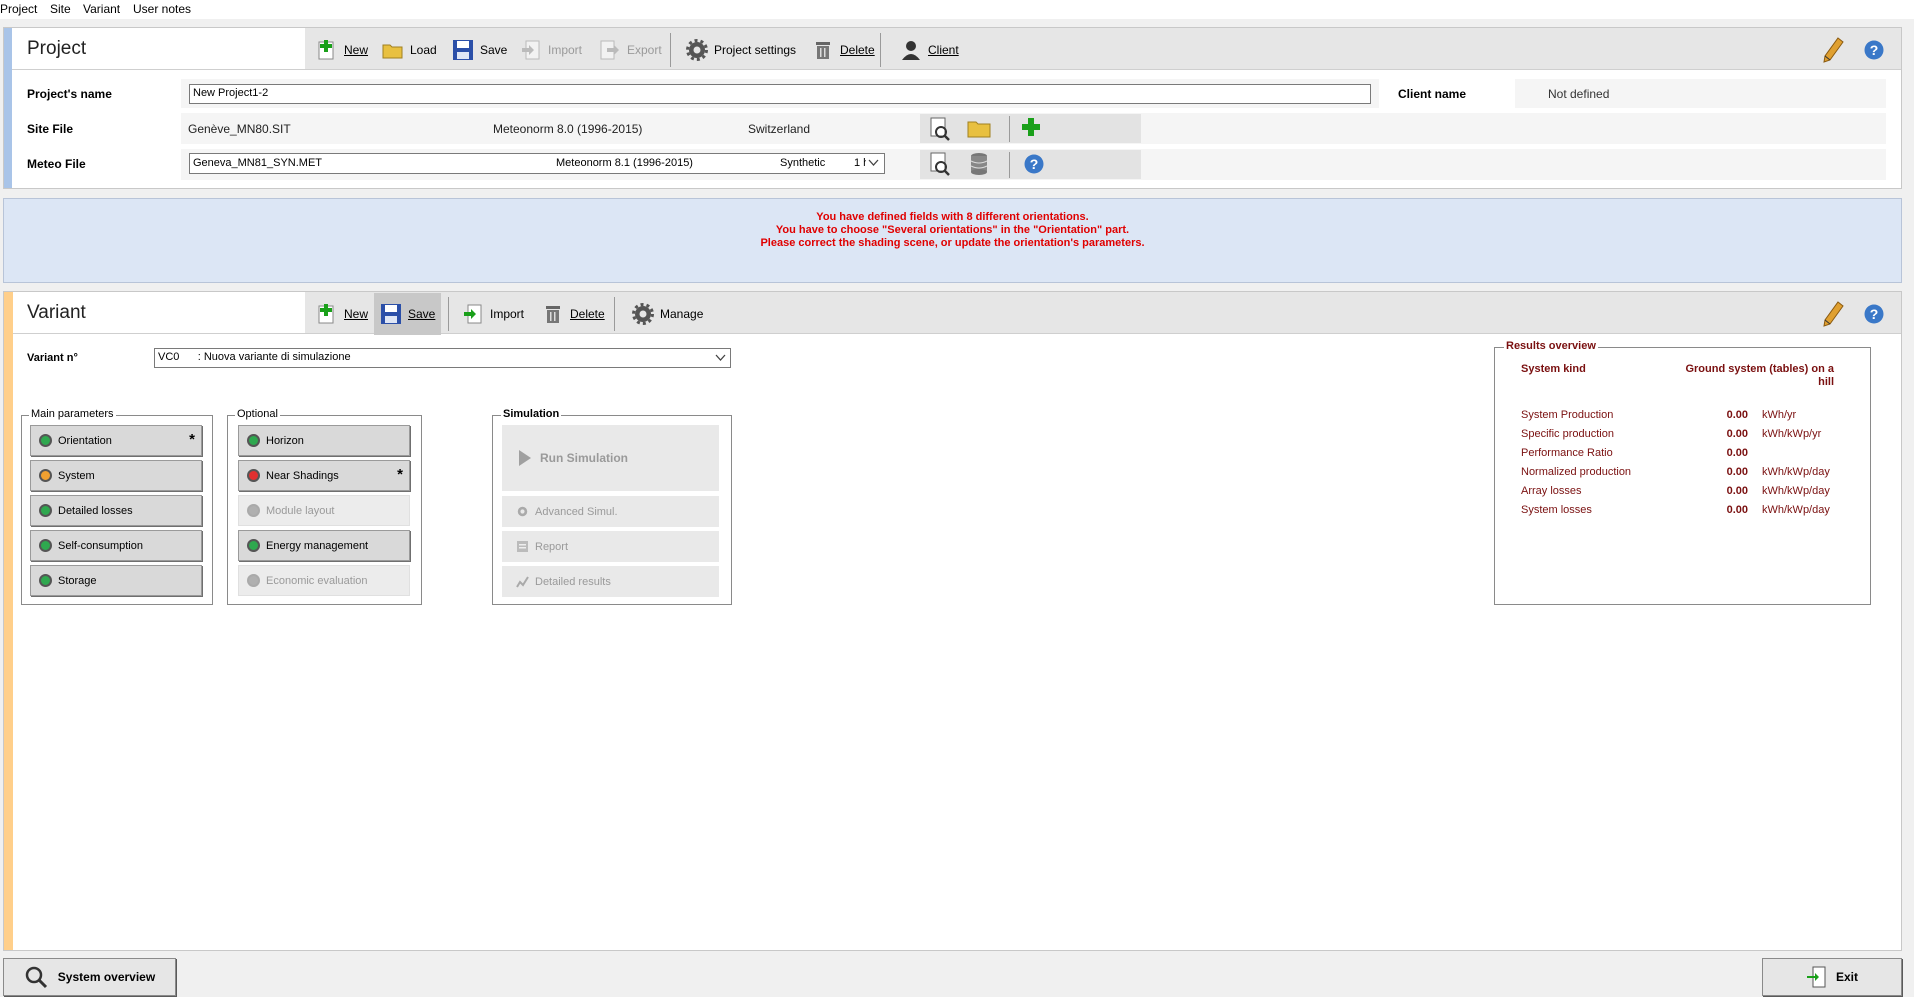 Image resolution: width=1914 pixels, height=997 pixels. I want to click on run-simulation-button: Run Simulation, so click(610, 458).